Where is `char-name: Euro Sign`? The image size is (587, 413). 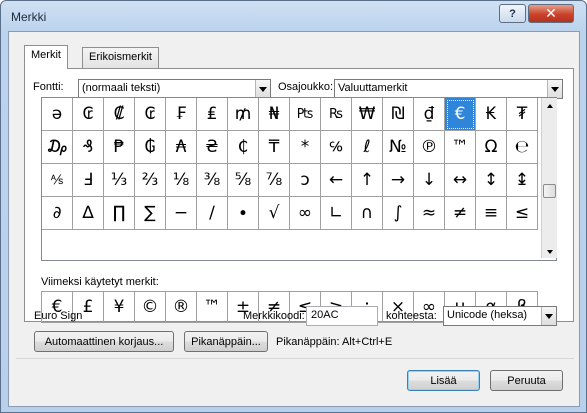
char-name: Euro Sign is located at coordinates (58, 316).